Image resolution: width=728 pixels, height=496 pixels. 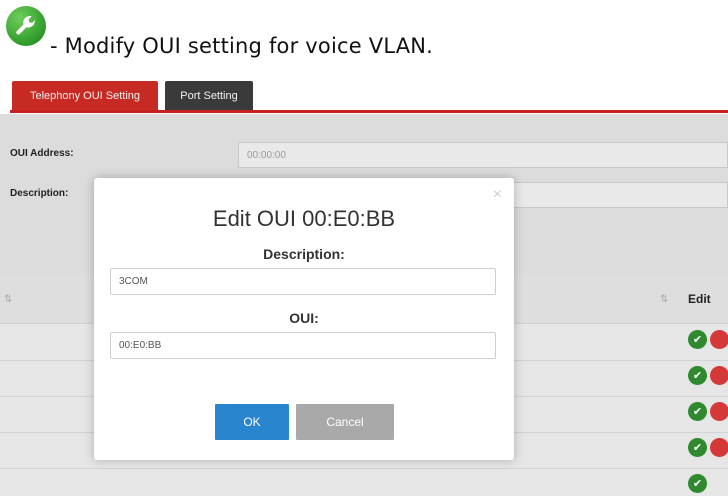 What do you see at coordinates (664, 299) in the screenshot?
I see `sort-icon: ⇅` at bounding box center [664, 299].